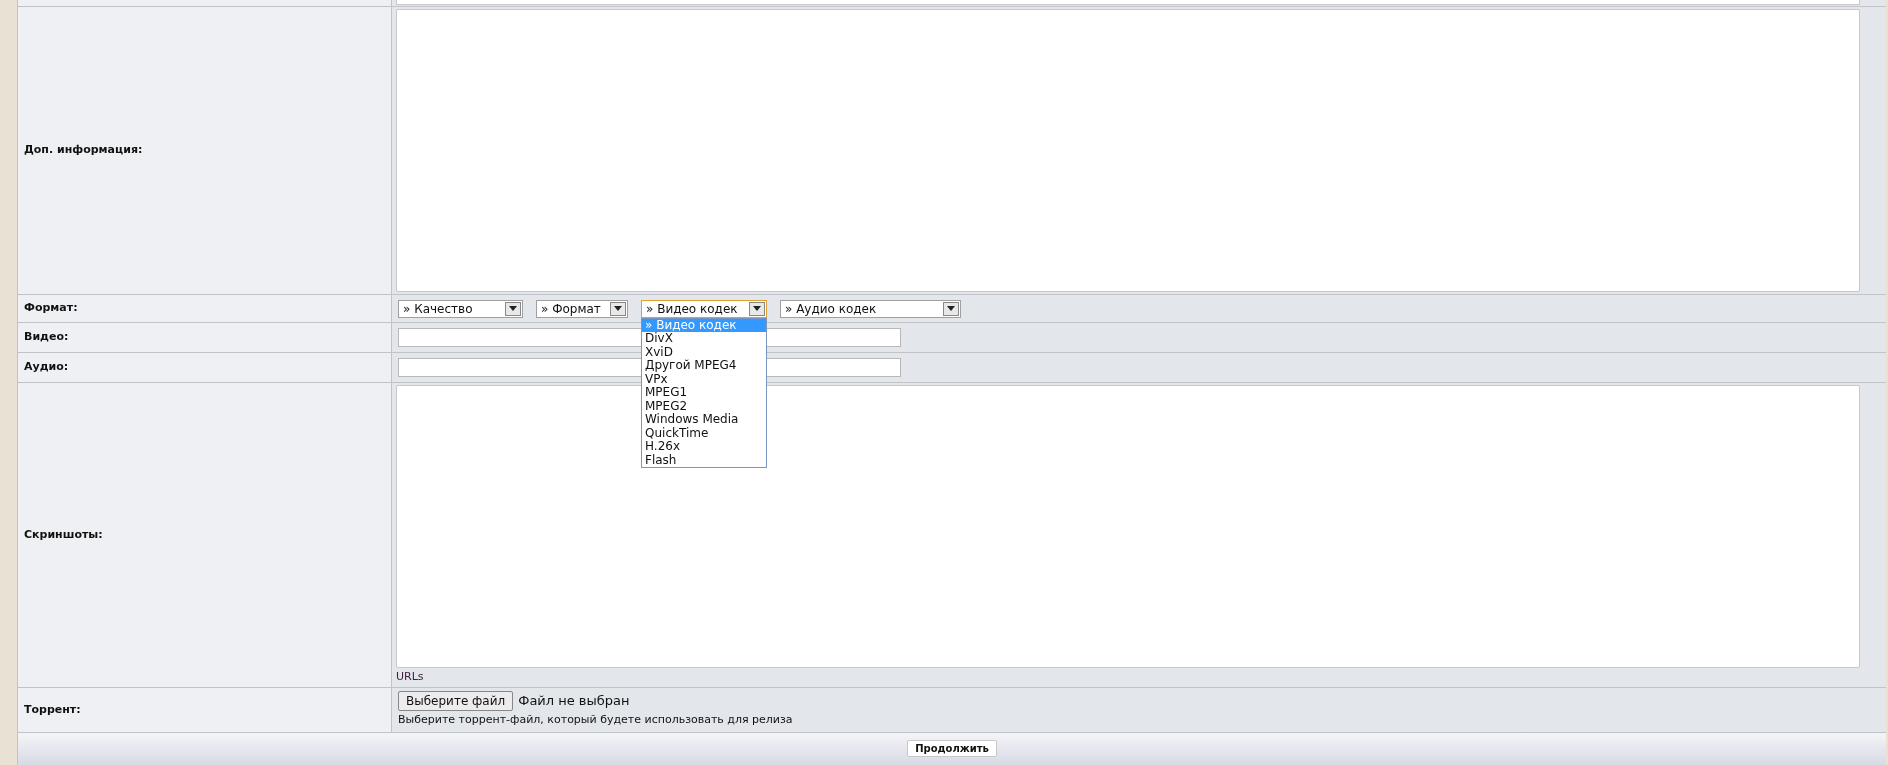 The height and width of the screenshot is (765, 1888). What do you see at coordinates (410, 677) in the screenshot?
I see `urls-label: URLs` at bounding box center [410, 677].